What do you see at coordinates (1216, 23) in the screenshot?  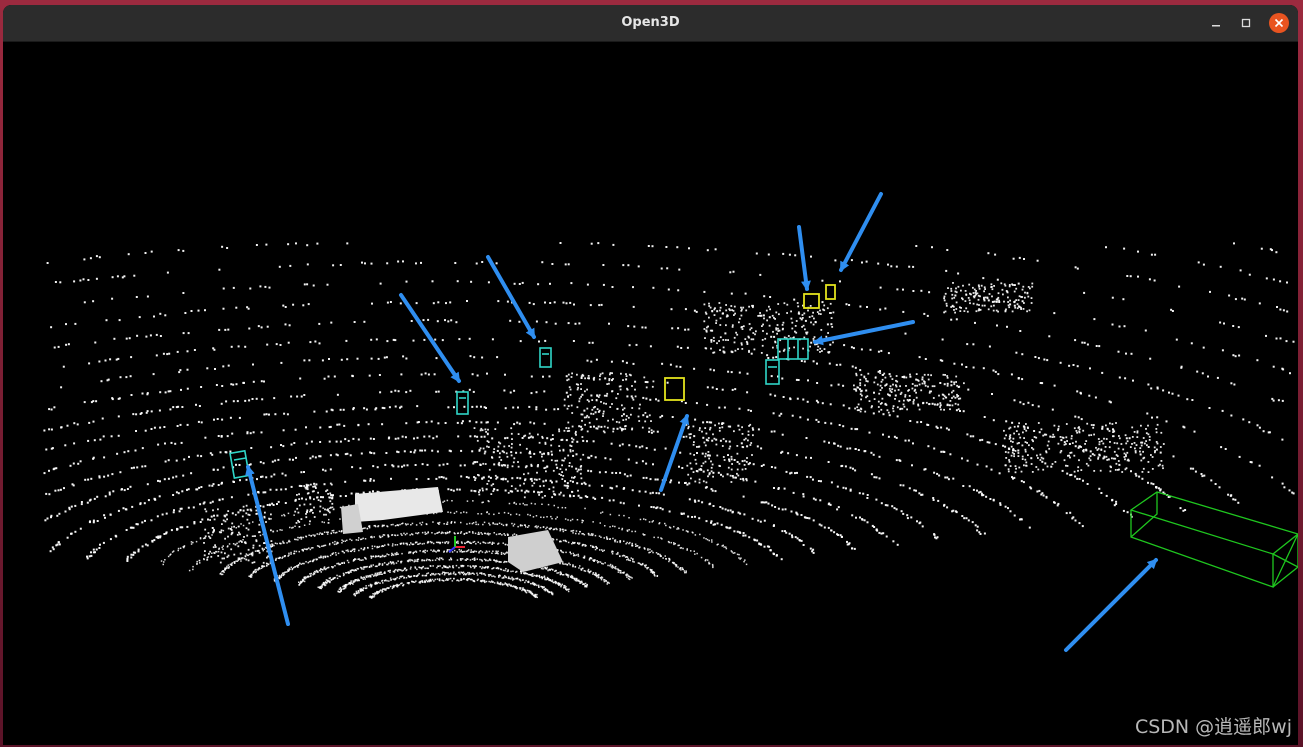 I see `minimize-button` at bounding box center [1216, 23].